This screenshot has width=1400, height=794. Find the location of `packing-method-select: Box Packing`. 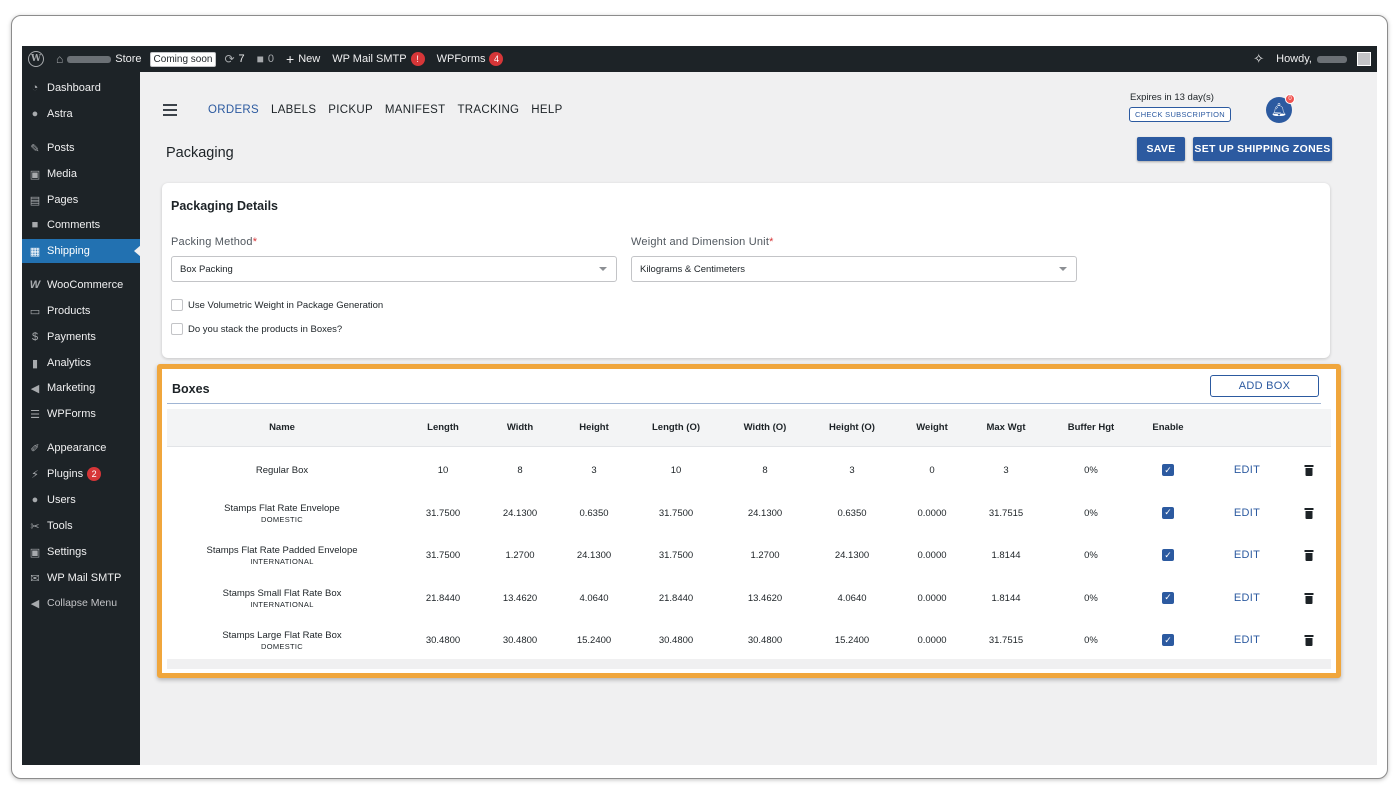

packing-method-select: Box Packing is located at coordinates (394, 269).